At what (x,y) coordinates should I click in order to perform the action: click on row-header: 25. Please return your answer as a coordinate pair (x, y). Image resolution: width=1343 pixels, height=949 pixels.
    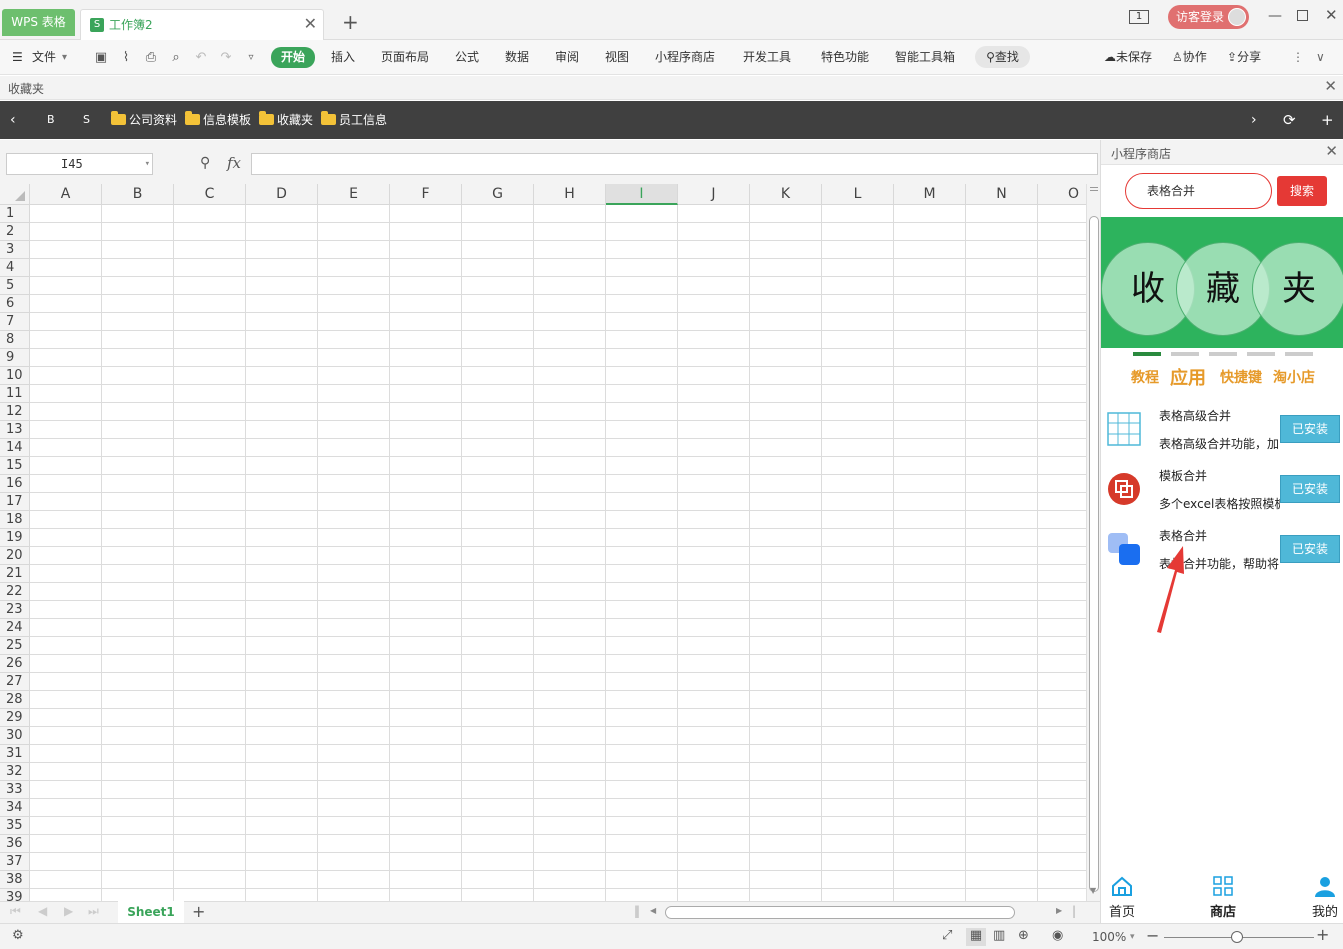
    Looking at the image, I should click on (15, 646).